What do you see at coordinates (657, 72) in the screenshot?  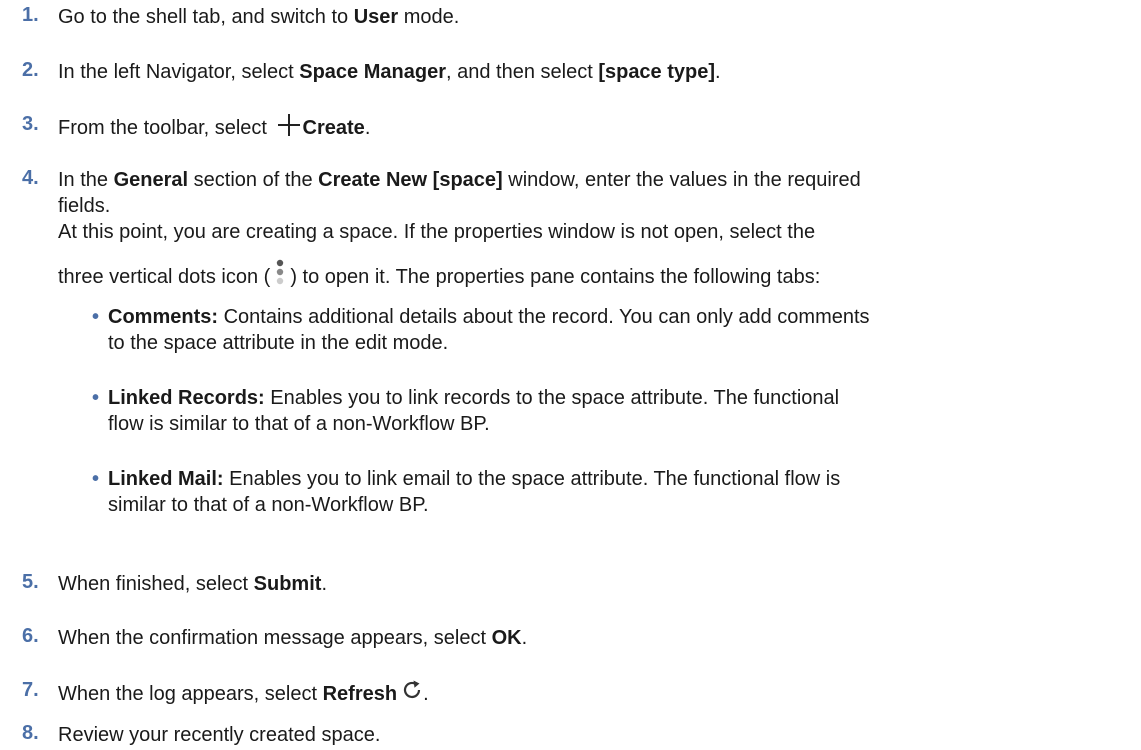 I see `ui-term: [space type]` at bounding box center [657, 72].